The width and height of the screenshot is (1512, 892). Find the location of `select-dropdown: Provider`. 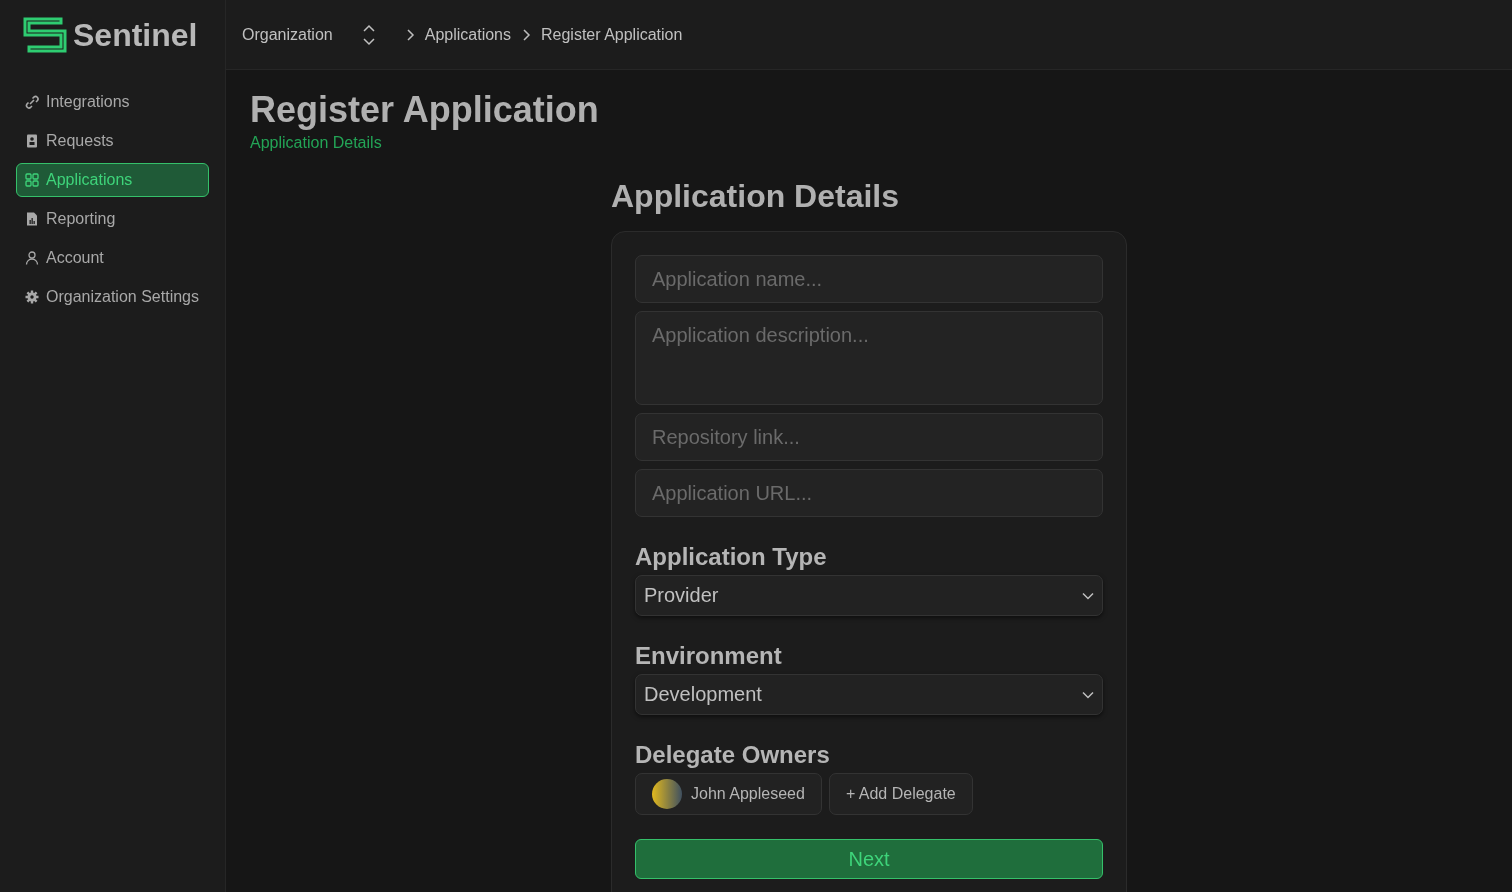

select-dropdown: Provider is located at coordinates (869, 595).